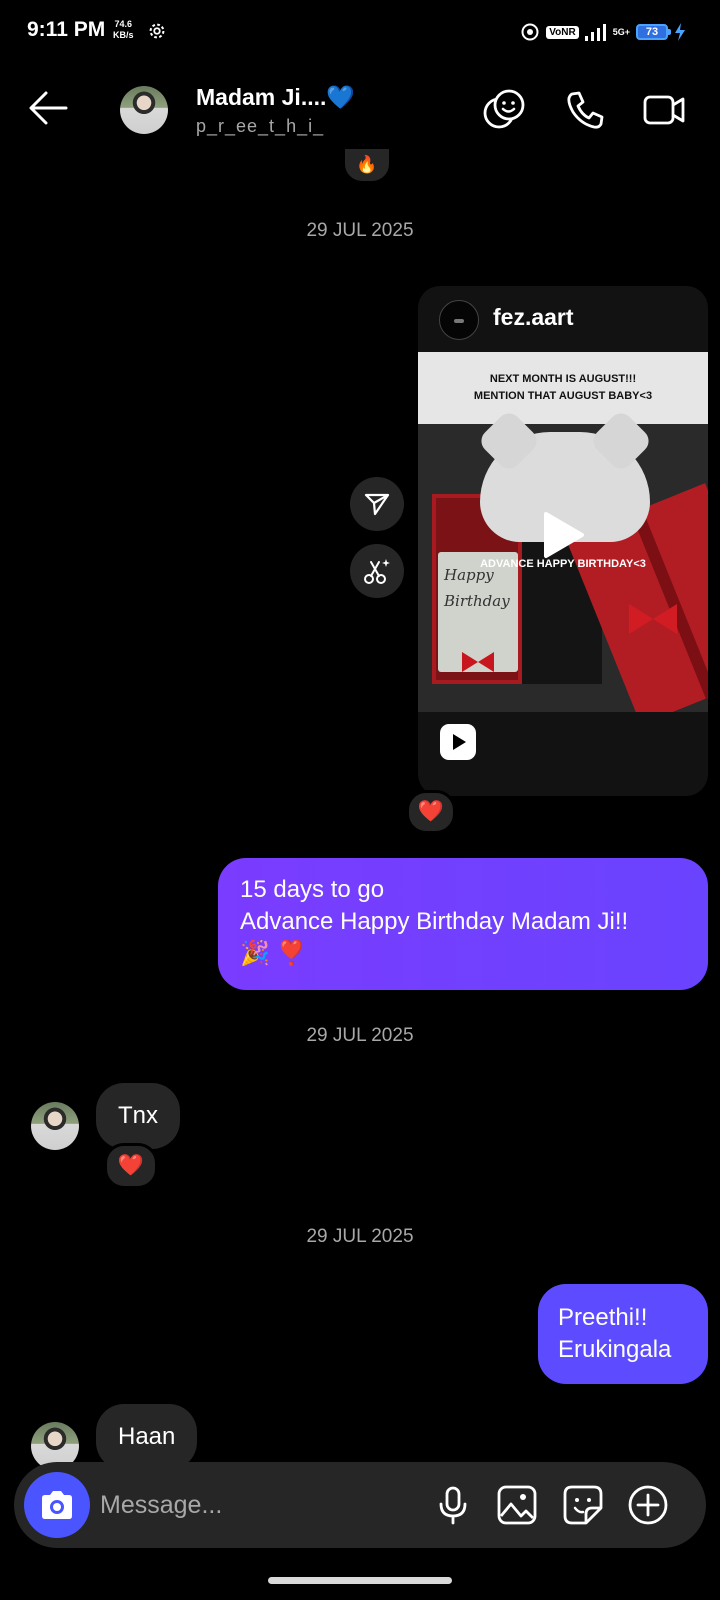 This screenshot has width=720, height=1600. What do you see at coordinates (583, 1505) in the screenshot?
I see `sticker-icon` at bounding box center [583, 1505].